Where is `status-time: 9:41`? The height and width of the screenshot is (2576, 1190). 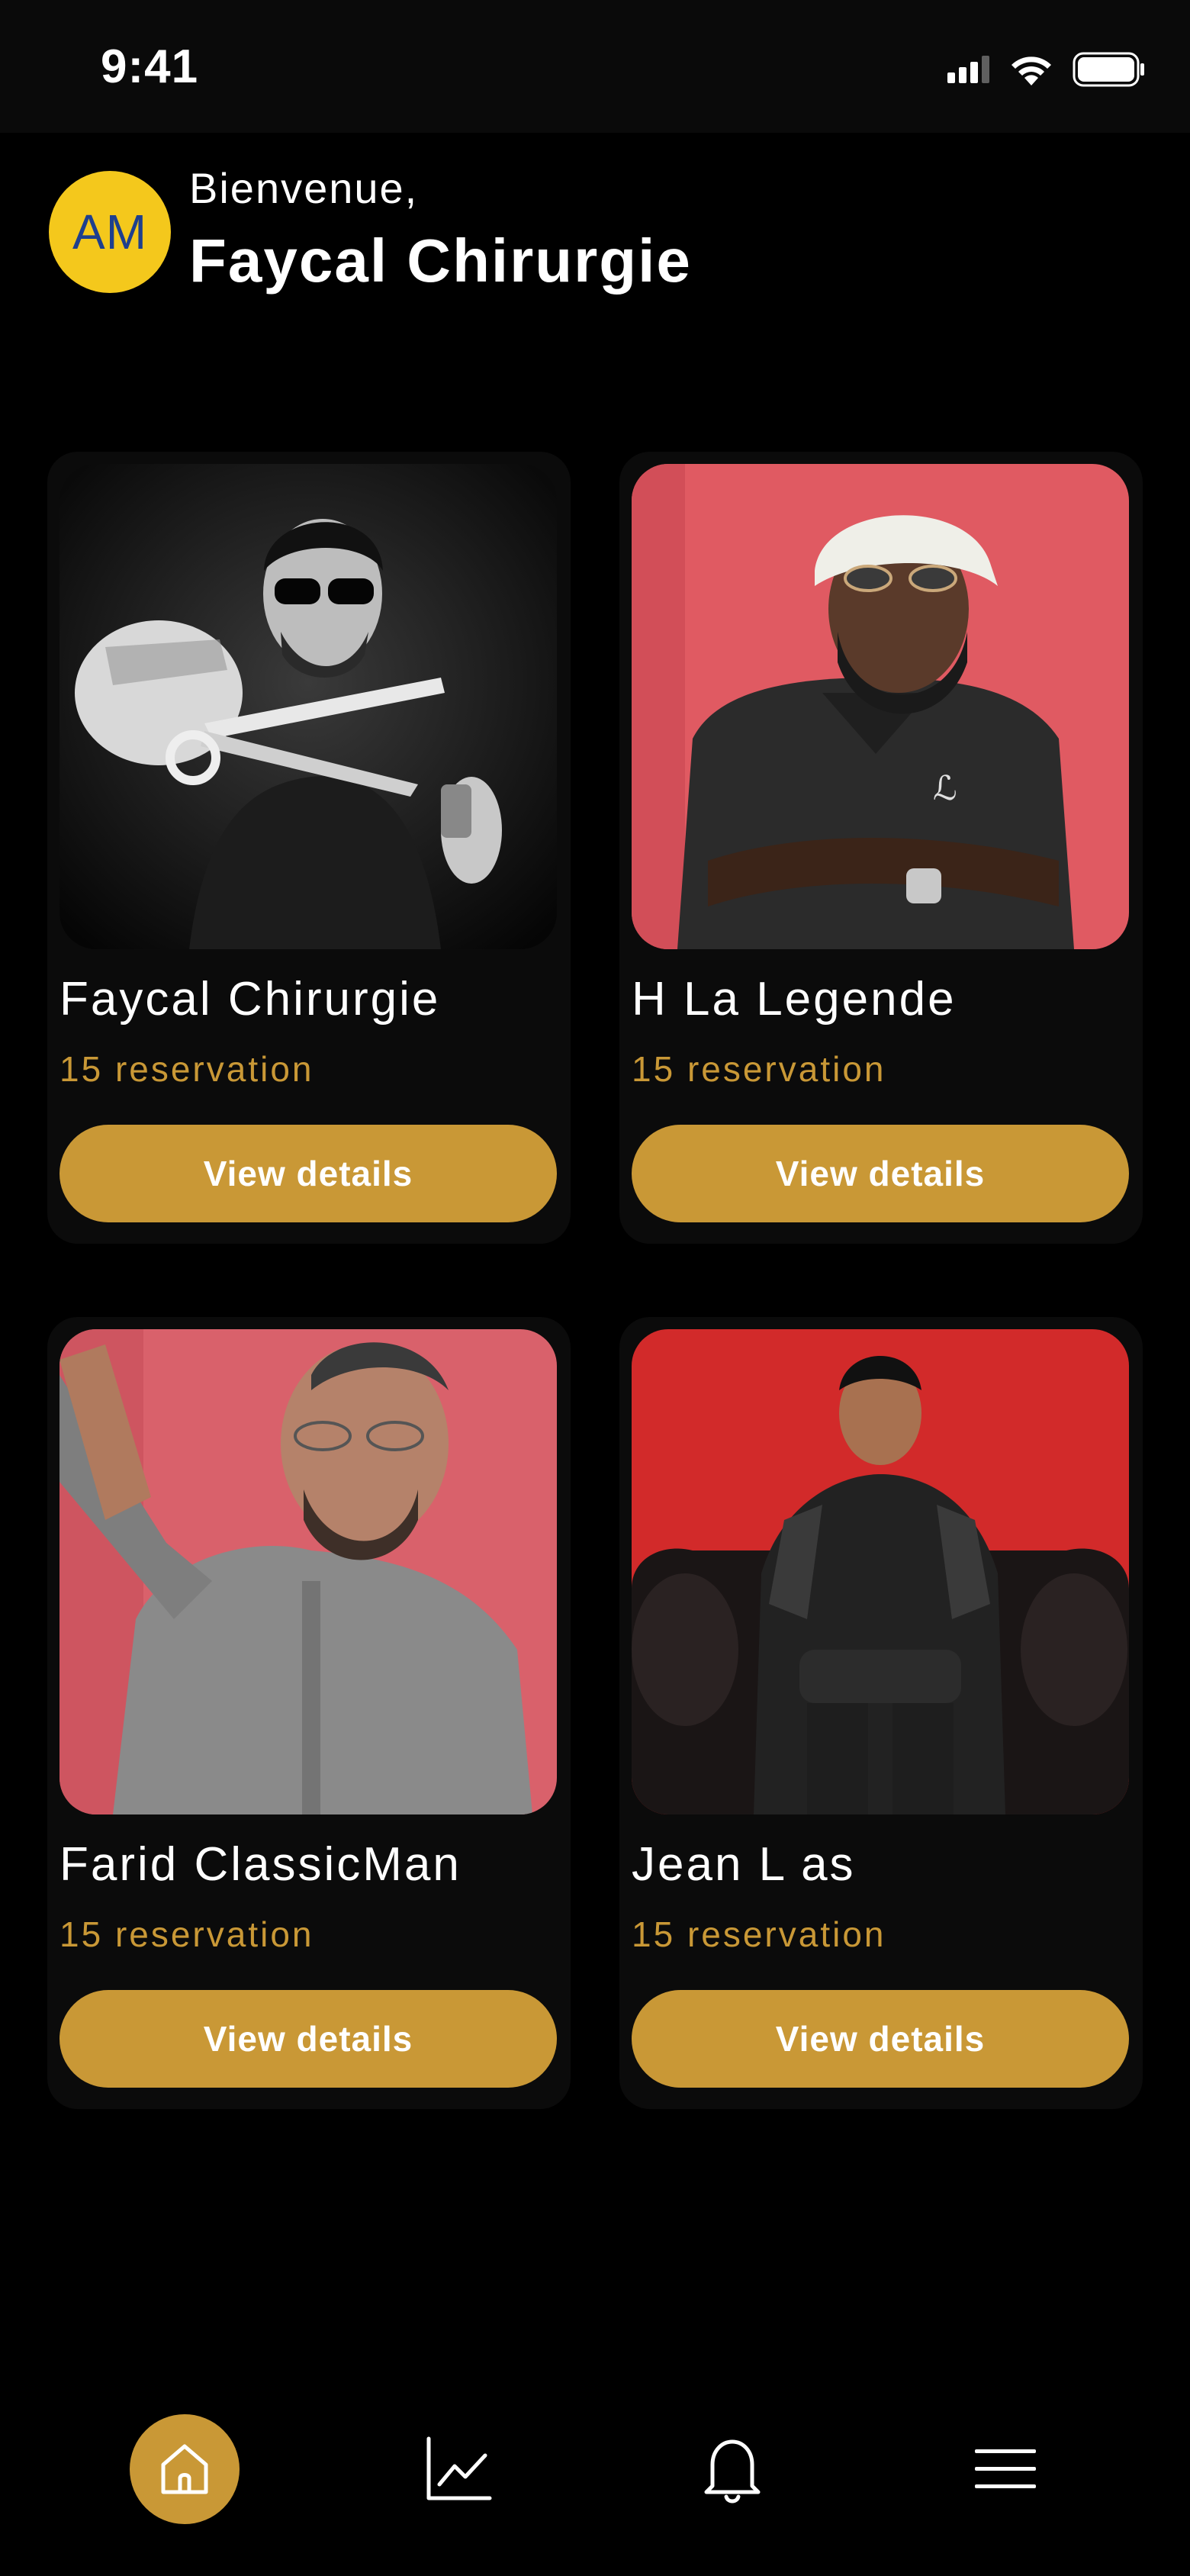 status-time: 9:41 is located at coordinates (150, 66).